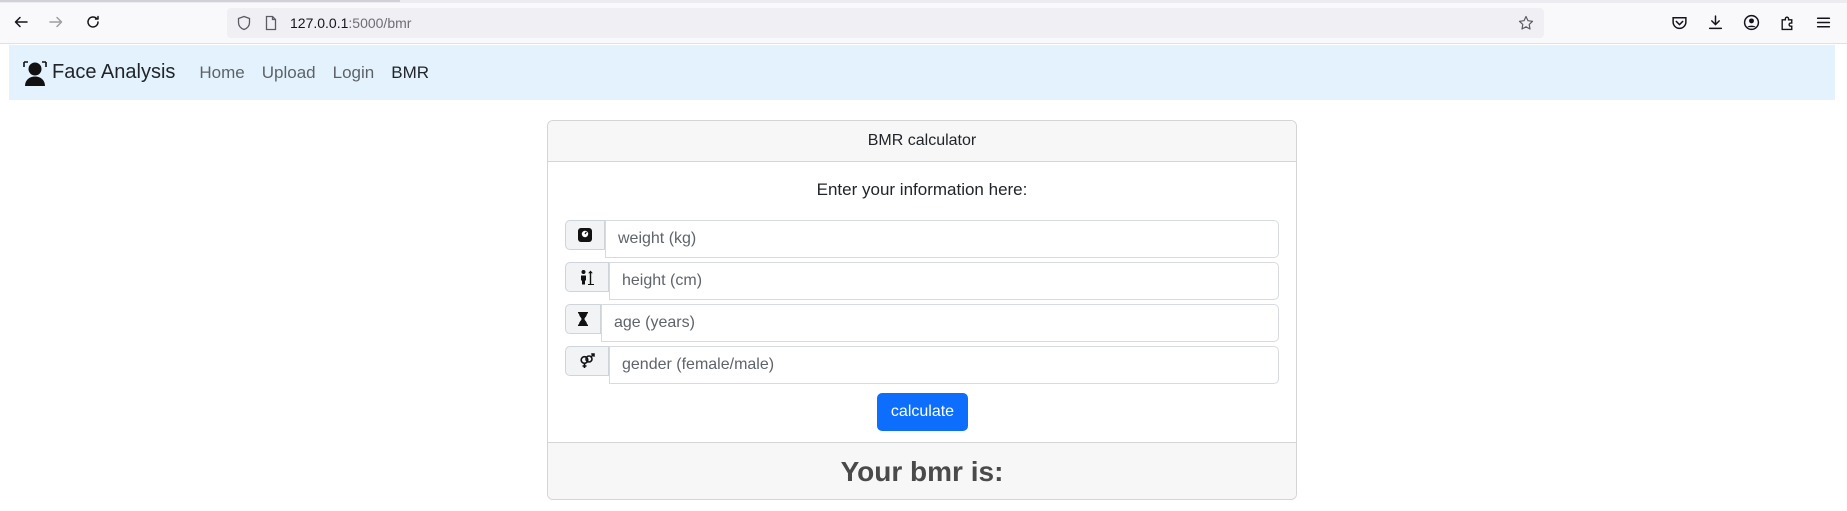 The height and width of the screenshot is (511, 1847). What do you see at coordinates (940, 323) in the screenshot?
I see `age-input` at bounding box center [940, 323].